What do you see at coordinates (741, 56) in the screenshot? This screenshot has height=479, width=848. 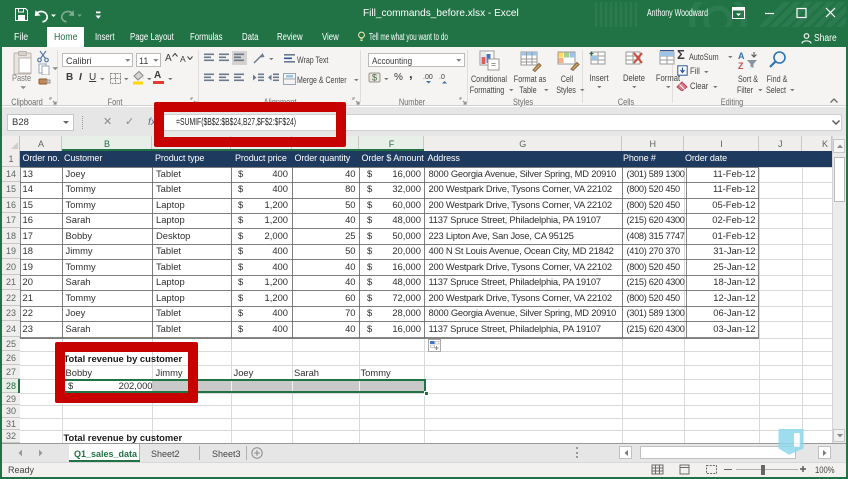 I see `svg-text: A` at bounding box center [741, 56].